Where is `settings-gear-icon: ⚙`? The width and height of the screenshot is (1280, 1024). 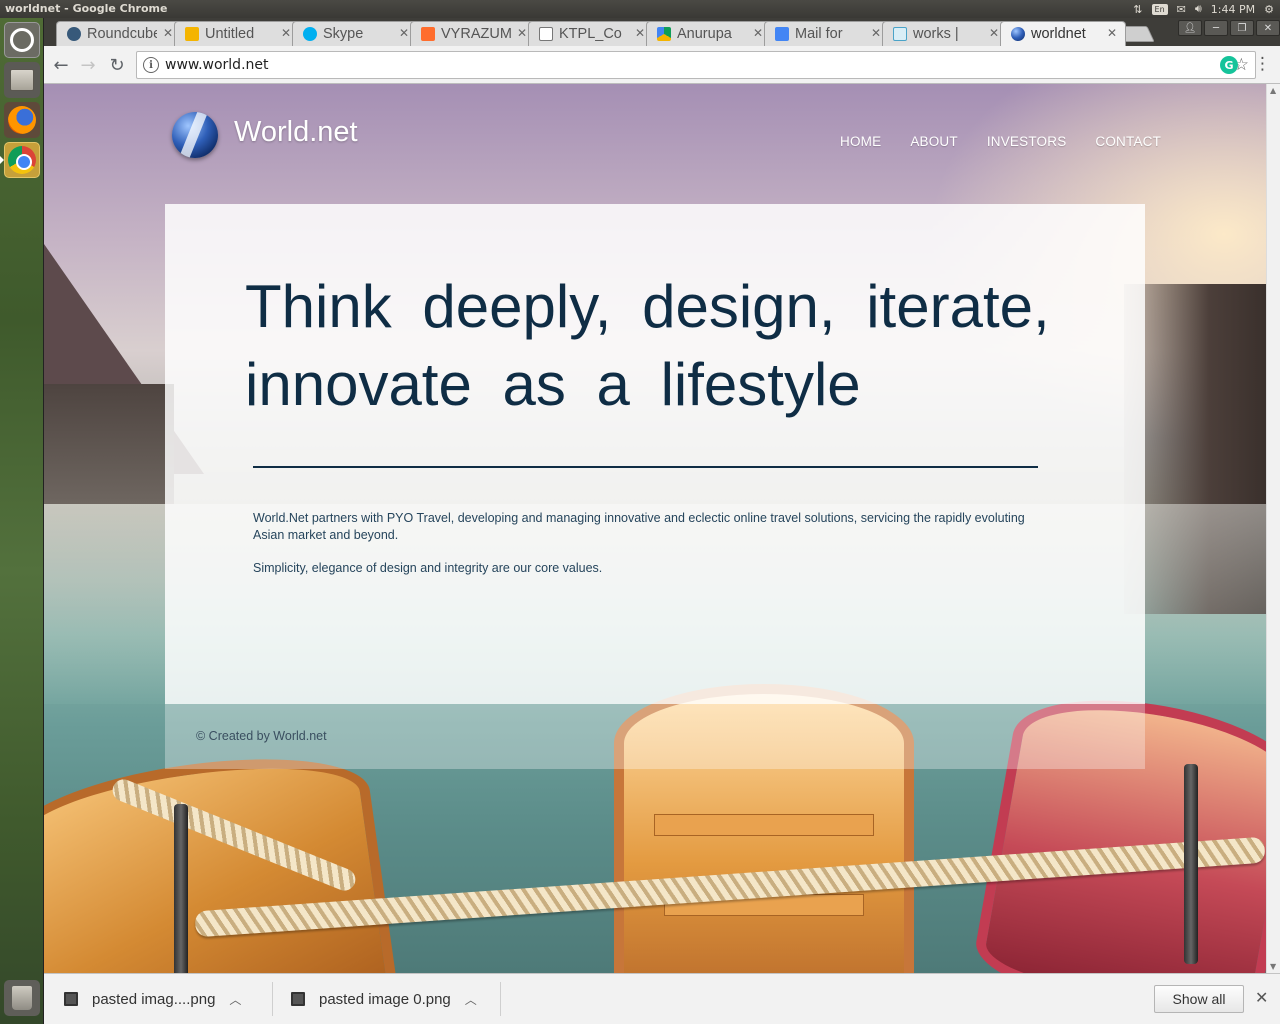 settings-gear-icon: ⚙ is located at coordinates (1269, 9).